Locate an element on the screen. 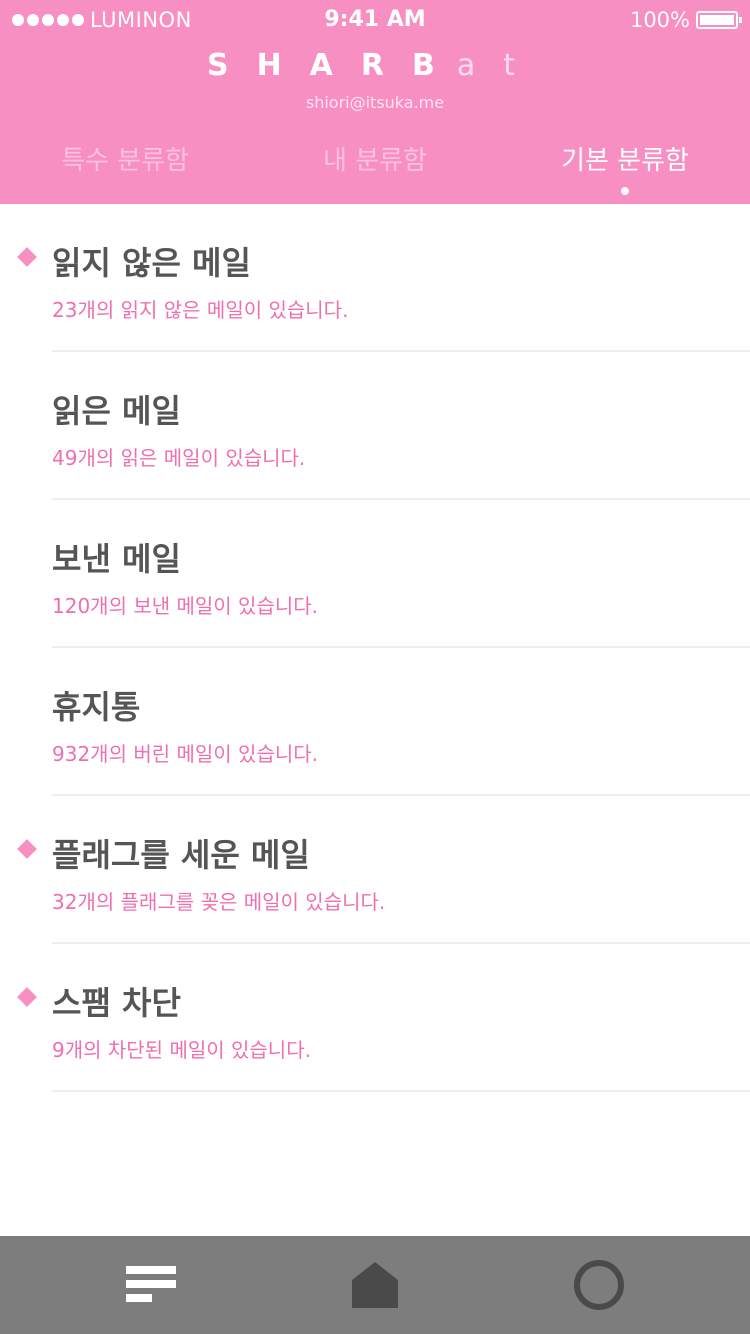 The height and width of the screenshot is (1334, 750). mailbox-title: 플래그를 세운 메일 is located at coordinates (181, 855).